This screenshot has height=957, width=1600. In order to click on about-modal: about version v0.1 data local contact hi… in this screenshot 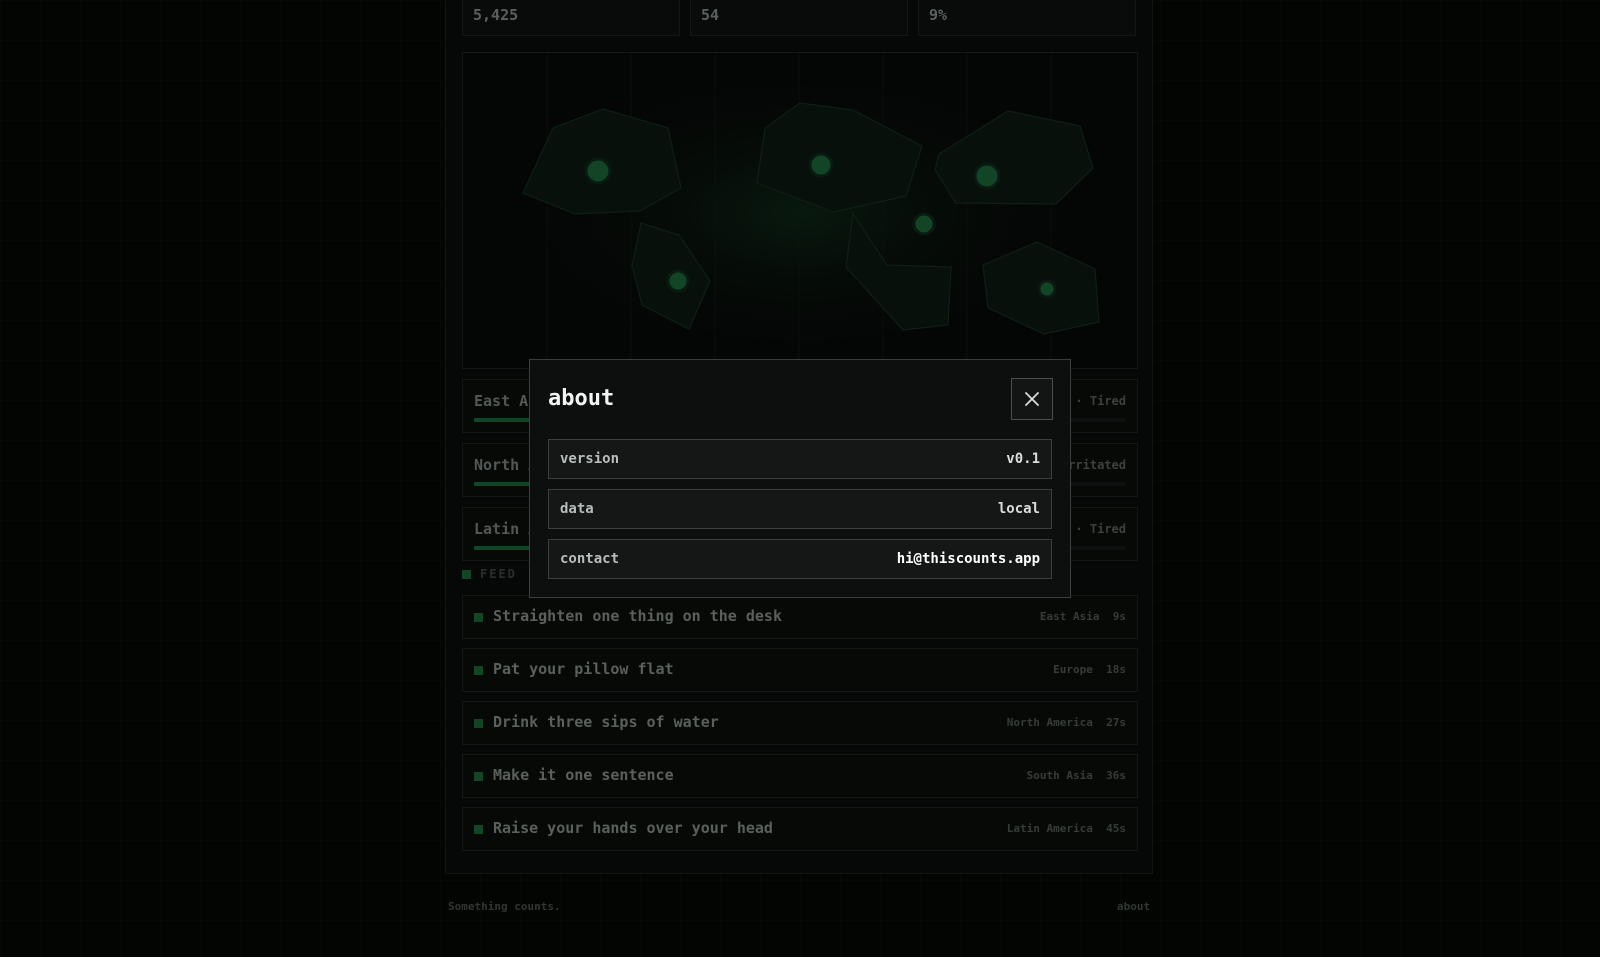, I will do `click(800, 478)`.